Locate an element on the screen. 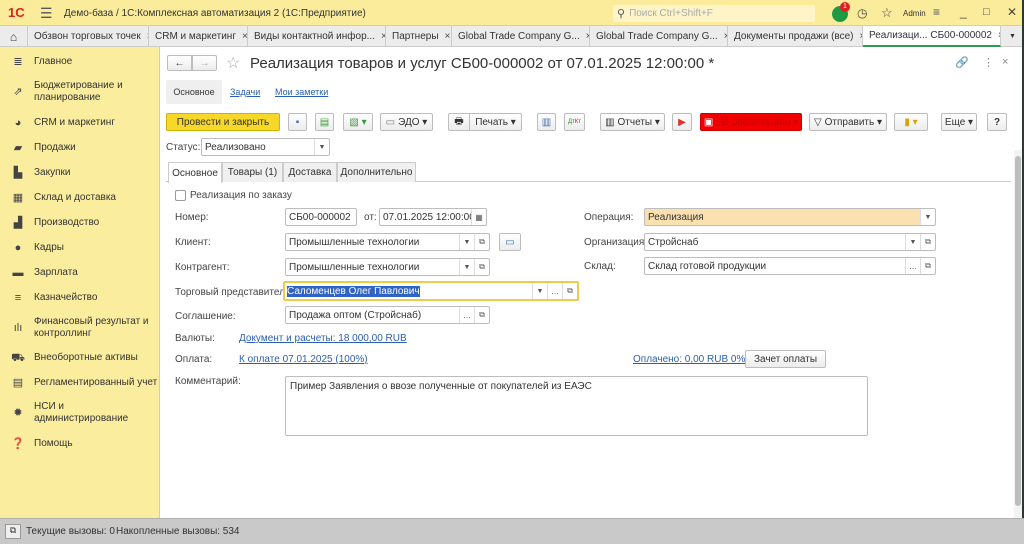 Image resolution: width=1024 pixels, height=544 pixels. windows-icon: ⧉ is located at coordinates (13, 531).